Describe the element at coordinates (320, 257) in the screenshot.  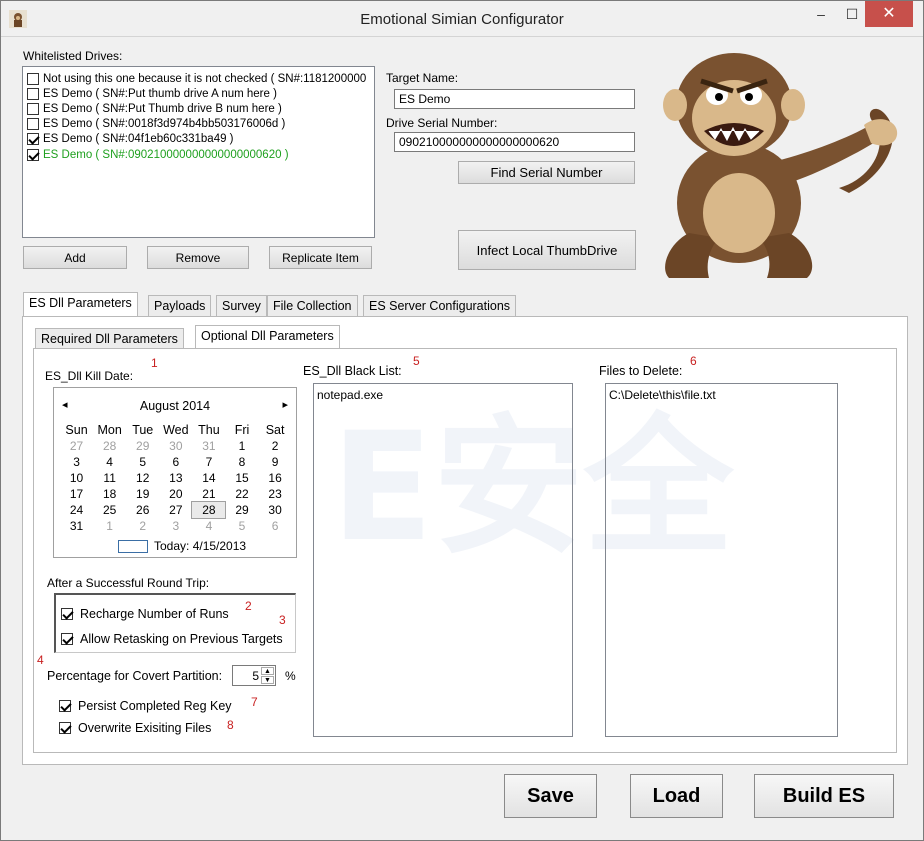
I see `replicate-item-button: Replicate Item` at that location.